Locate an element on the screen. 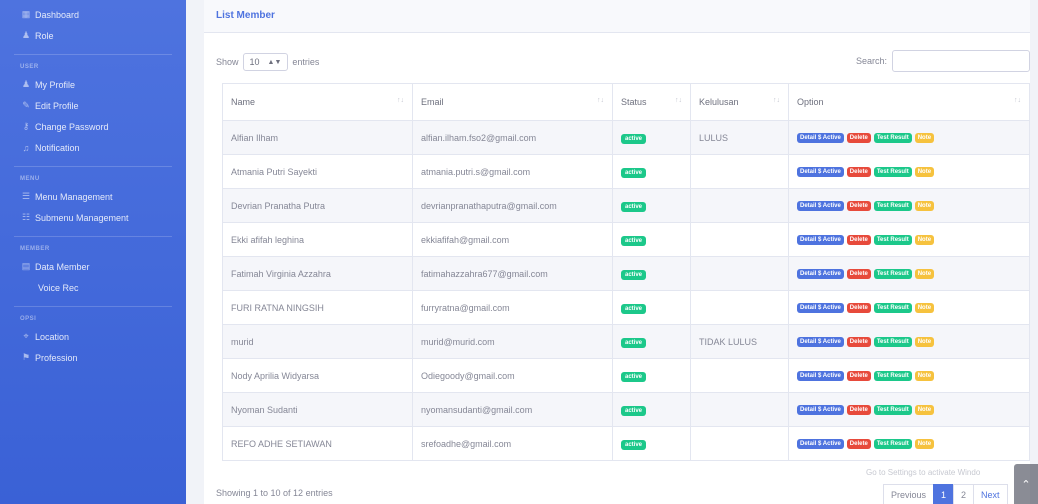  sidebar-item-my-profile: ♟ My Profile is located at coordinates (93, 84).